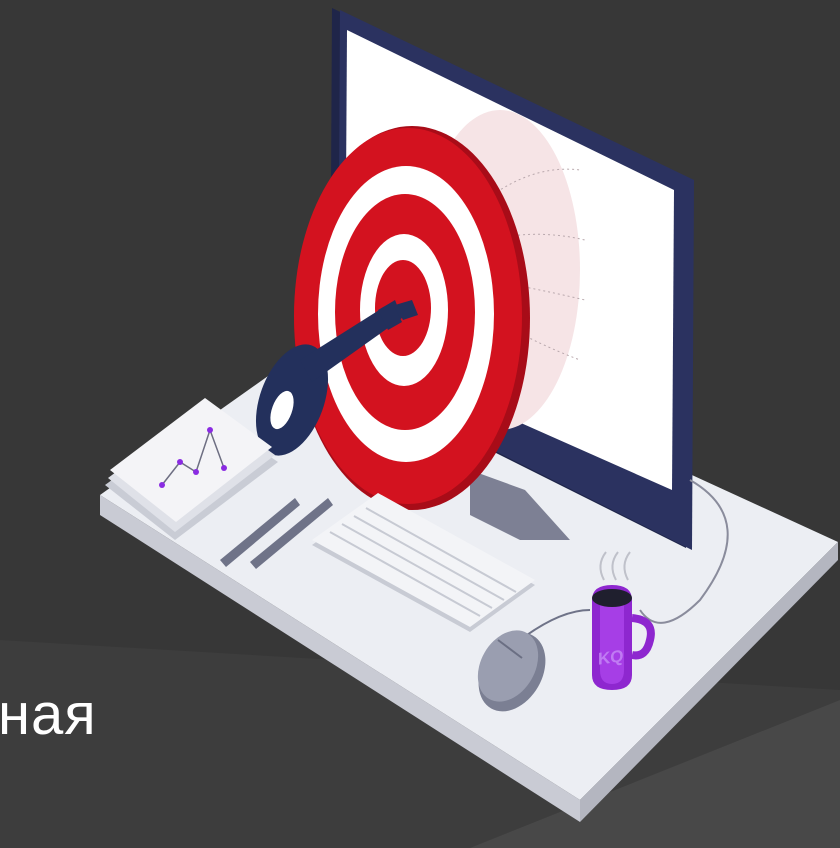 The image size is (840, 848). Describe the element at coordinates (611, 657) in the screenshot. I see `mug-logo: KQ` at that location.